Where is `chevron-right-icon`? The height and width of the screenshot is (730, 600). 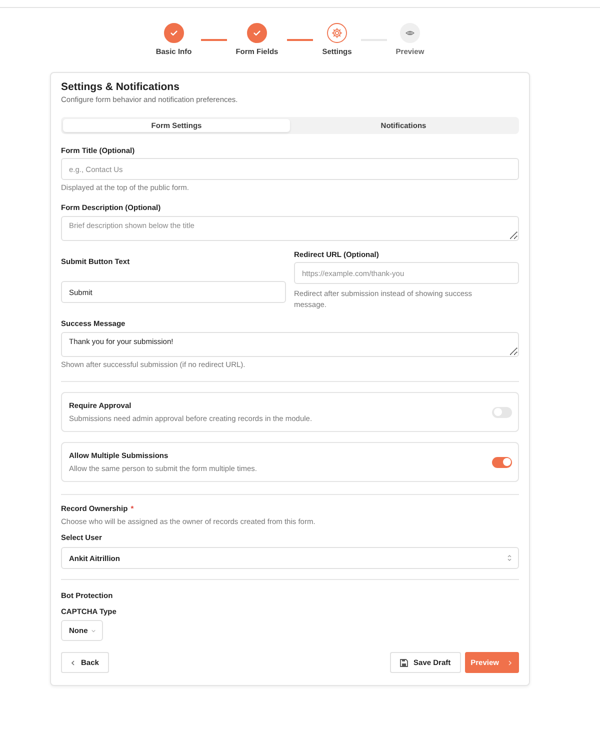
chevron-right-icon is located at coordinates (510, 663).